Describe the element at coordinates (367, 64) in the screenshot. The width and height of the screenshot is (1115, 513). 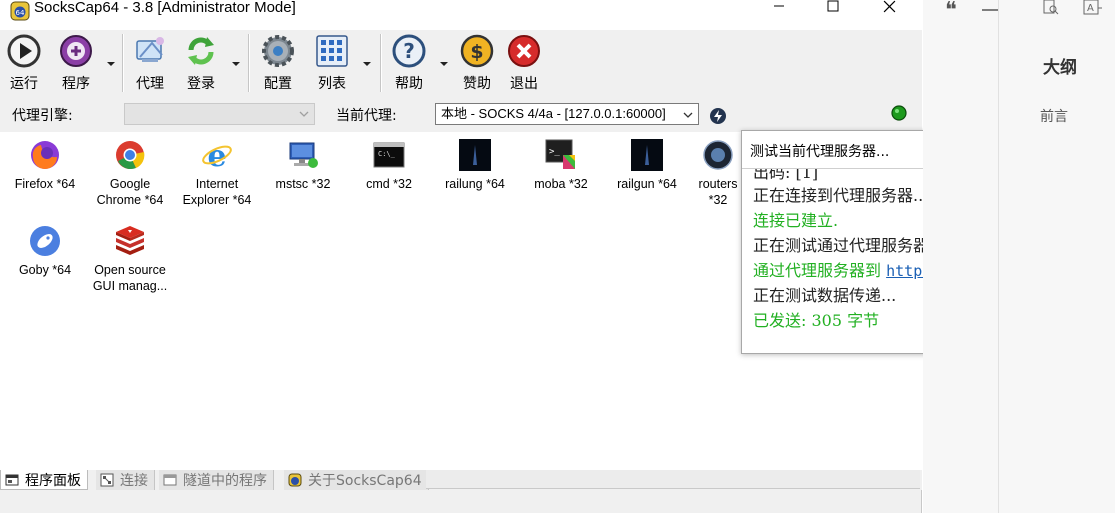
I see `list-dropdown-icon` at that location.